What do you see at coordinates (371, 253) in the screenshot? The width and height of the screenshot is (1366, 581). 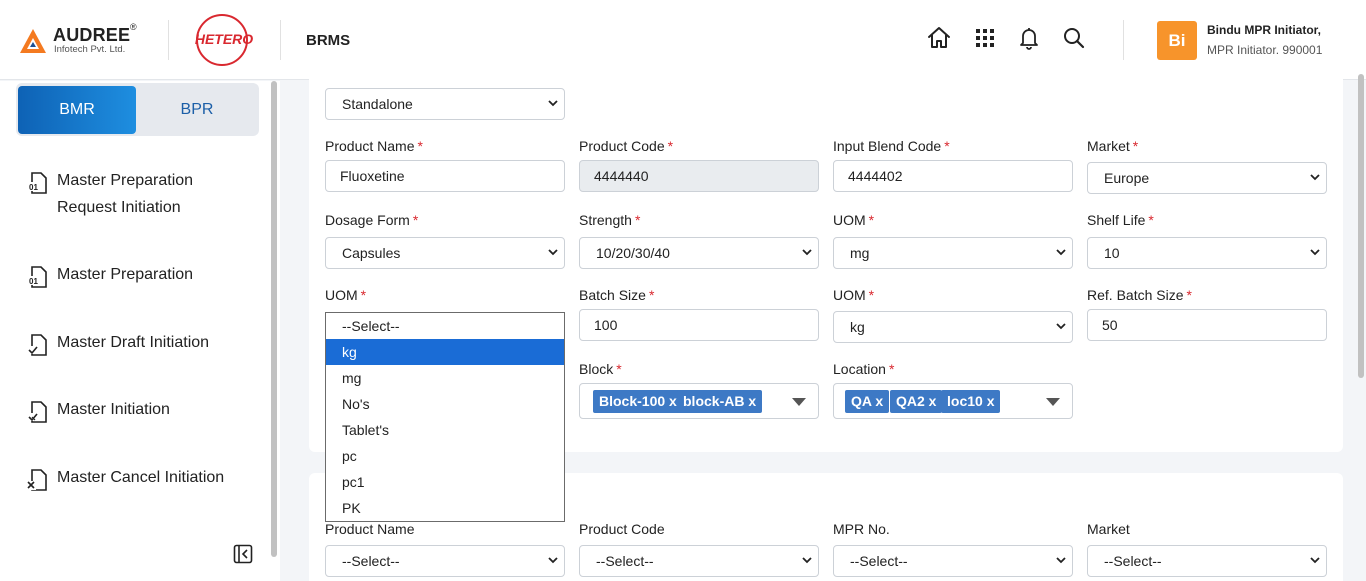 I see `dosage-form-value: Capsules` at bounding box center [371, 253].